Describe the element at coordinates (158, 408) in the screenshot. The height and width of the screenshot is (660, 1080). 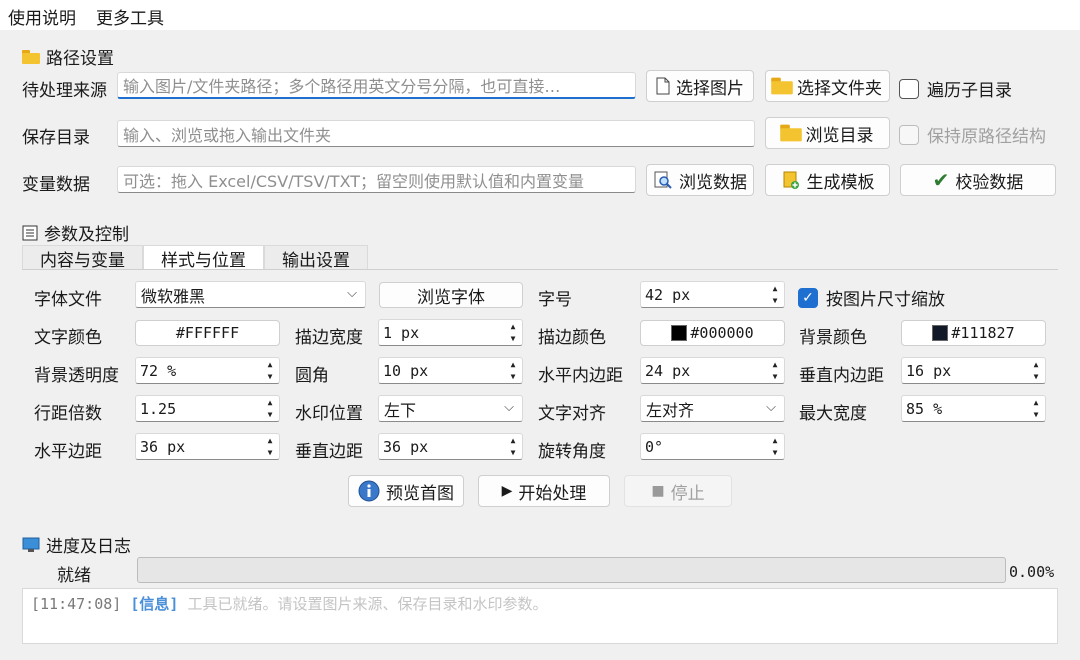
I see `line-spacing-value: 1.25` at that location.